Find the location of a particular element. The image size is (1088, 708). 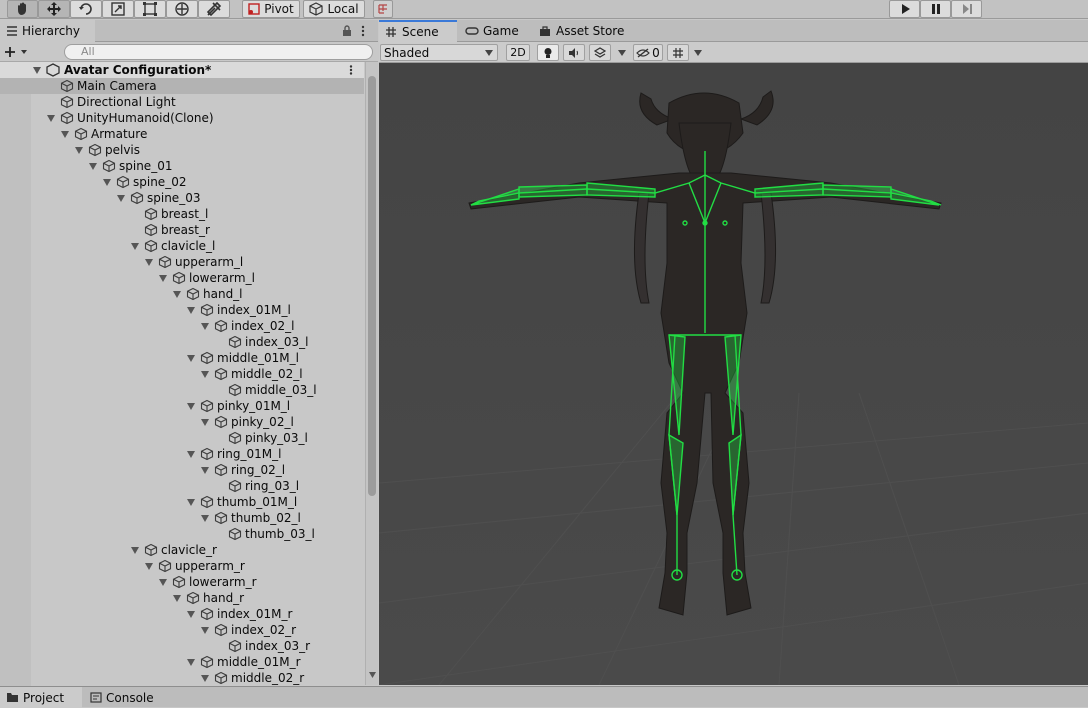

lock-icon is located at coordinates (347, 31).